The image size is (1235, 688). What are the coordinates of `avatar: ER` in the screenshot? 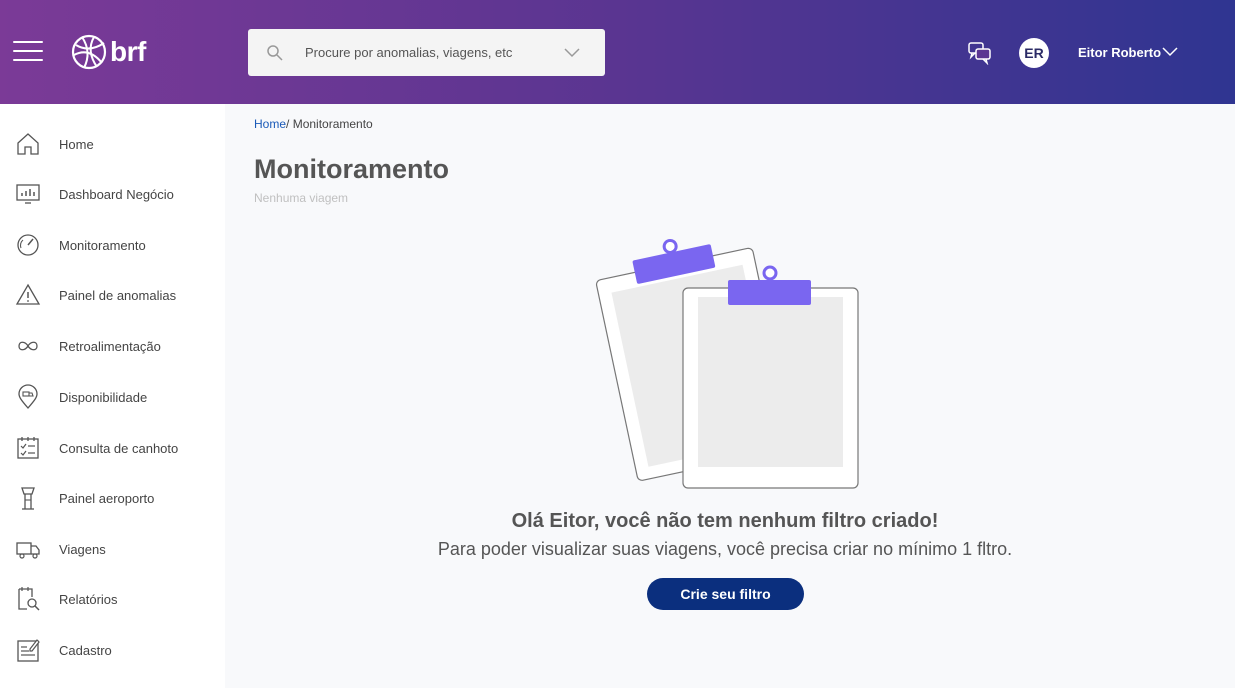 It's located at (1034, 53).